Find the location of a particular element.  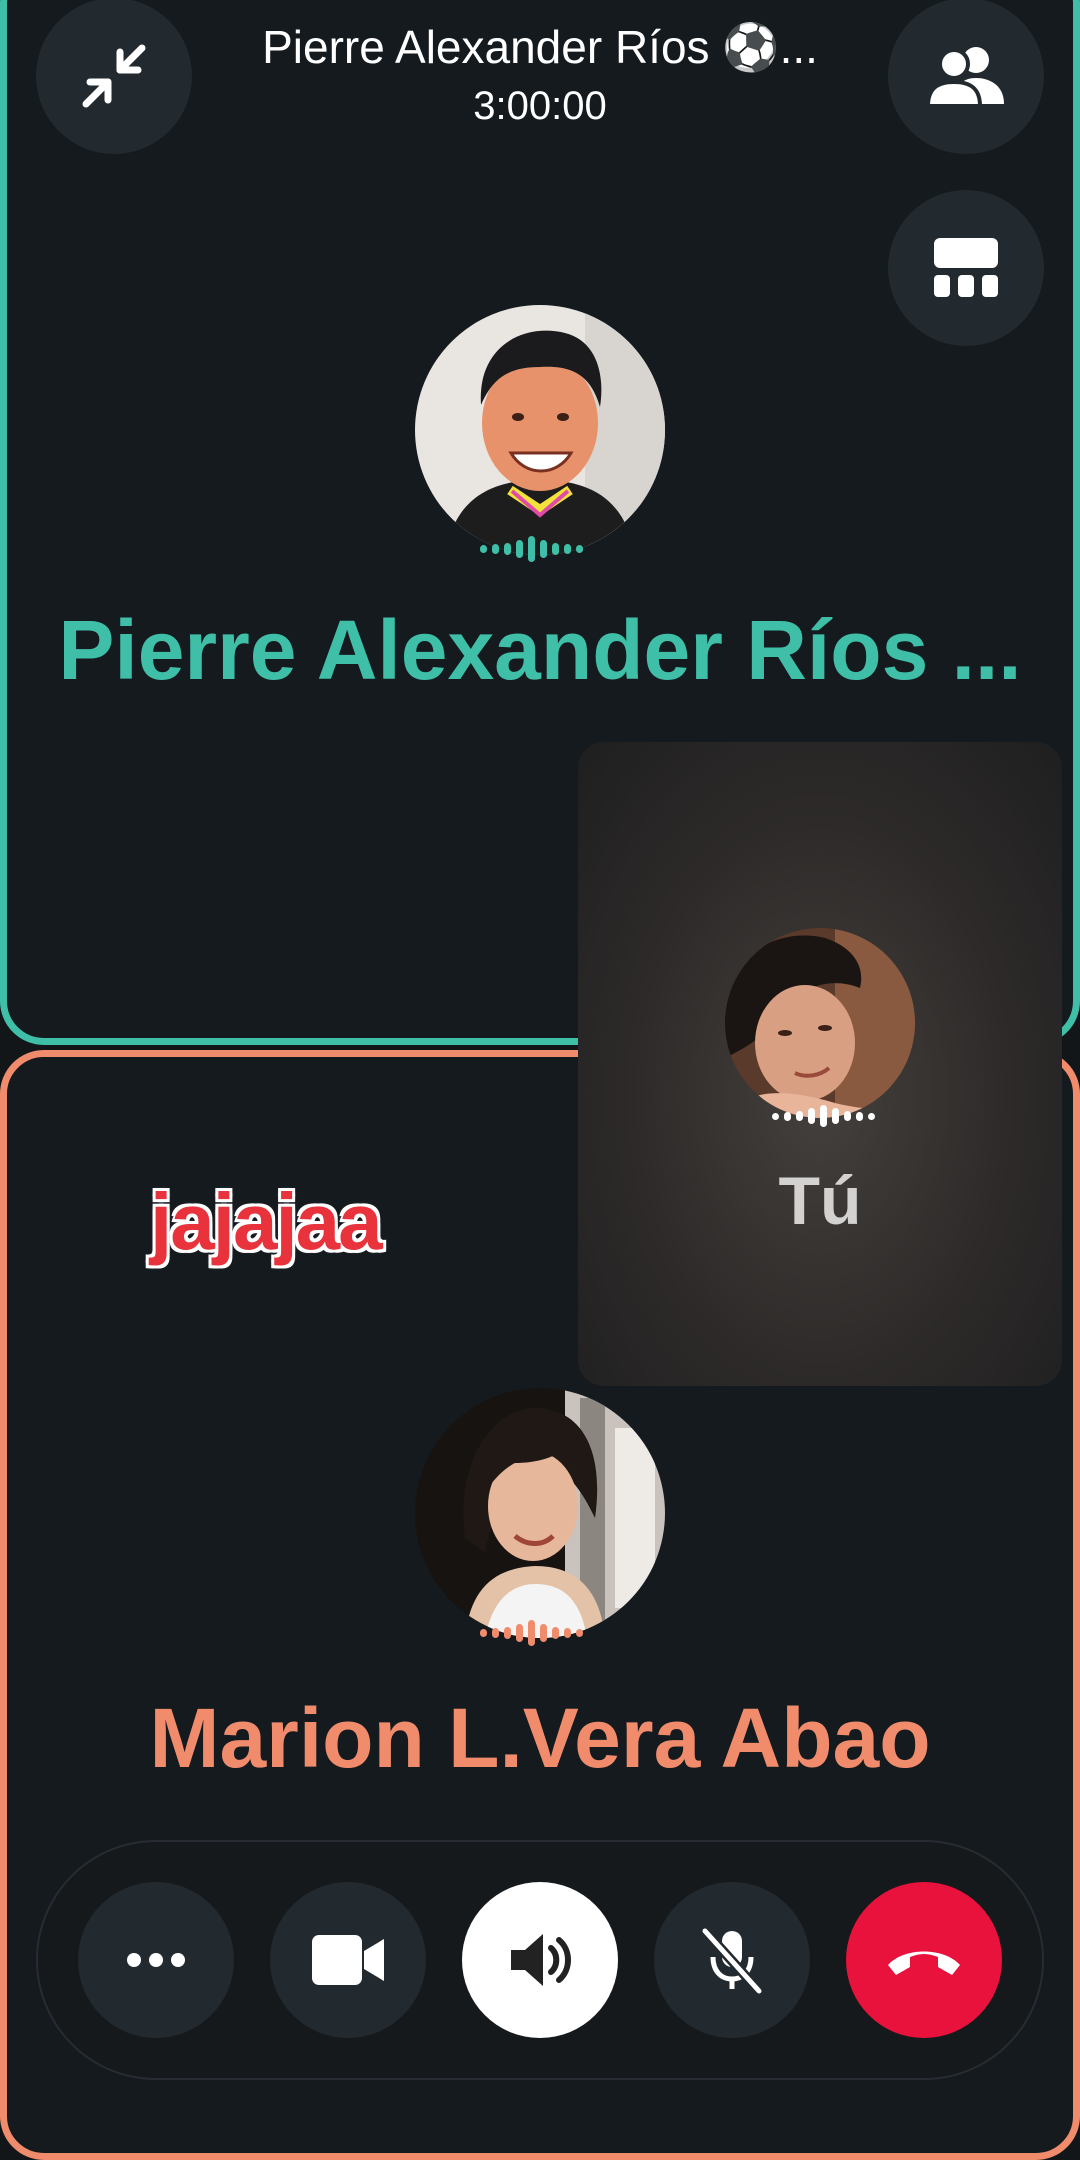

avatar-pierre is located at coordinates (540, 430).